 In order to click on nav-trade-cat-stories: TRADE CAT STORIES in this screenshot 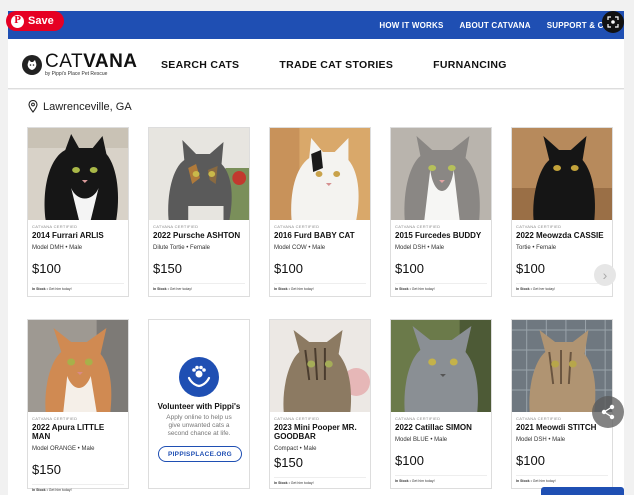, I will do `click(336, 65)`.